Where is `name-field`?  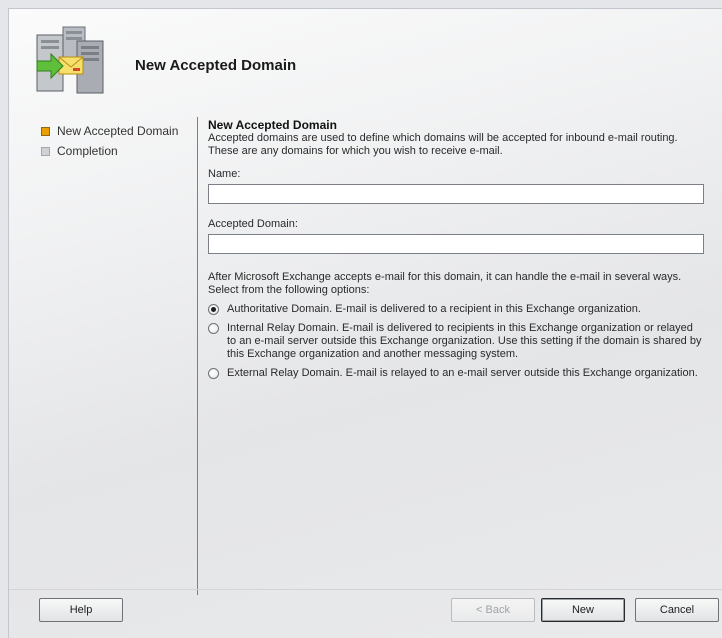 name-field is located at coordinates (456, 194).